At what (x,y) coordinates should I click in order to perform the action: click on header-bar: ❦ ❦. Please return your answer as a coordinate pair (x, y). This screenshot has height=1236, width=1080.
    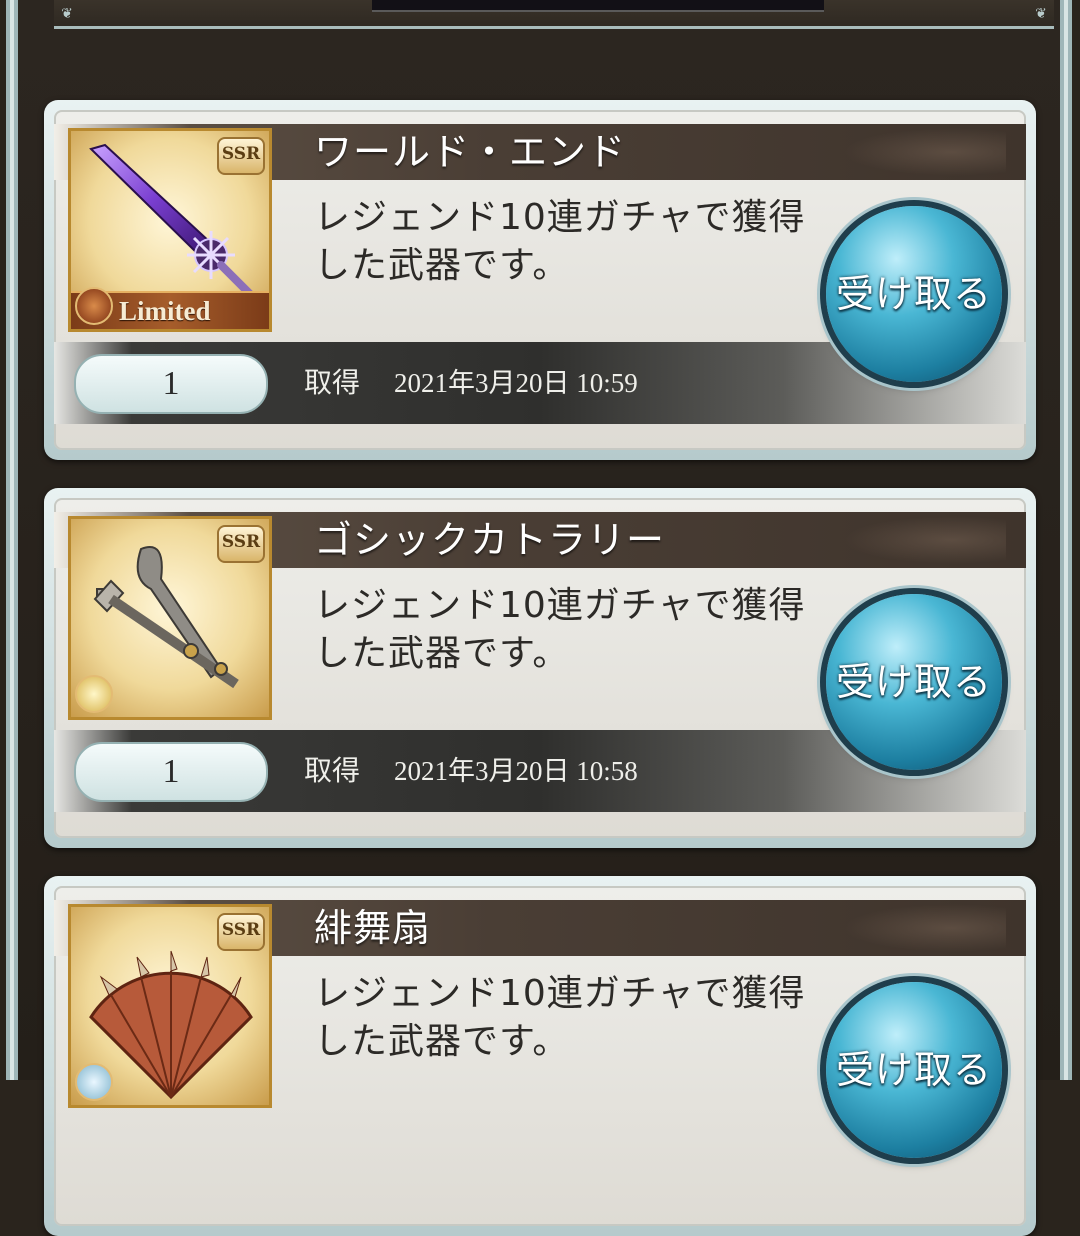
    Looking at the image, I should click on (554, 14).